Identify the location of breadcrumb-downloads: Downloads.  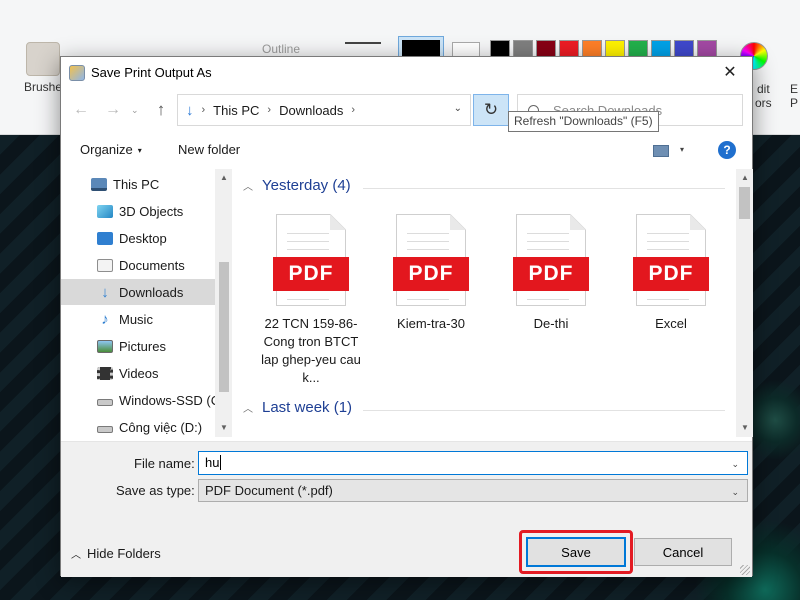
(311, 110).